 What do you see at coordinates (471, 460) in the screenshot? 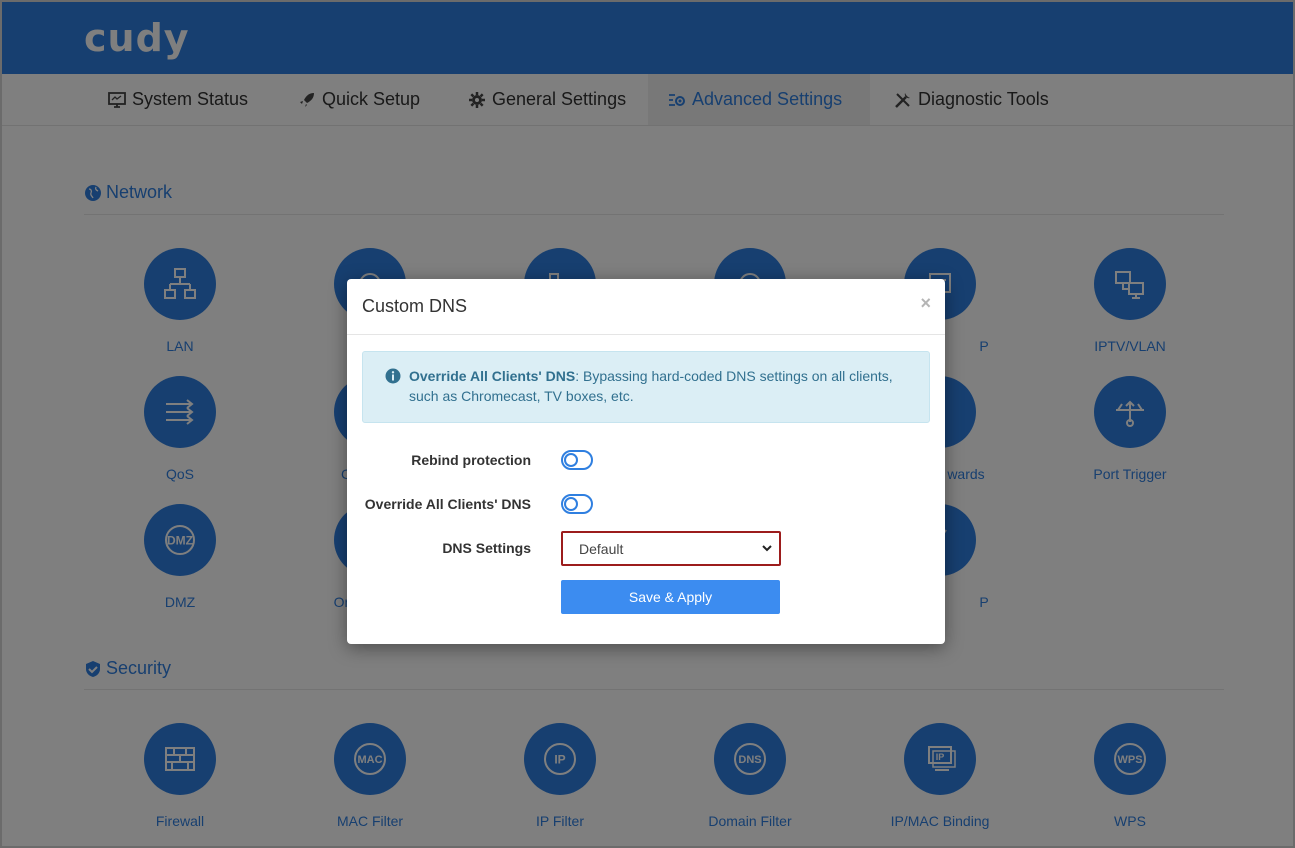
I see `rebind-label: Rebind protection` at bounding box center [471, 460].